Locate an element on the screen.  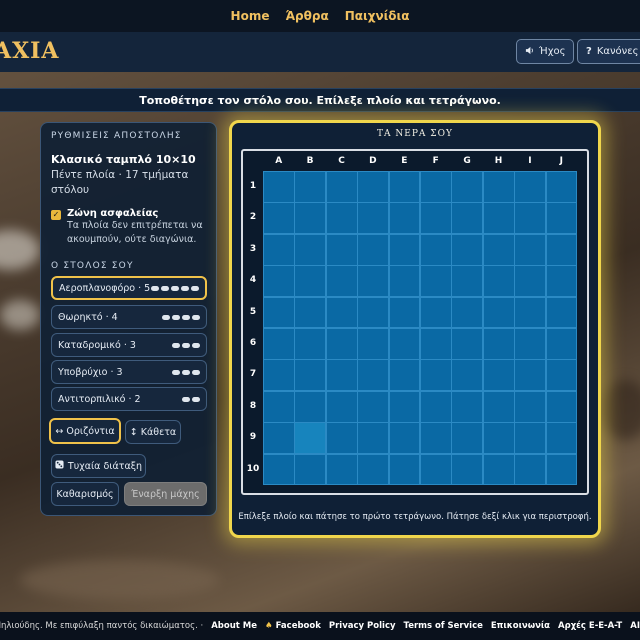
board-cell-G5 is located at coordinates (467, 312).